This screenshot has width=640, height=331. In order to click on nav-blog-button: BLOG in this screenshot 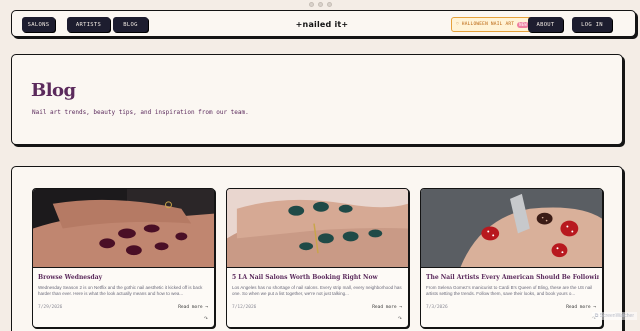, I will do `click(130, 24)`.